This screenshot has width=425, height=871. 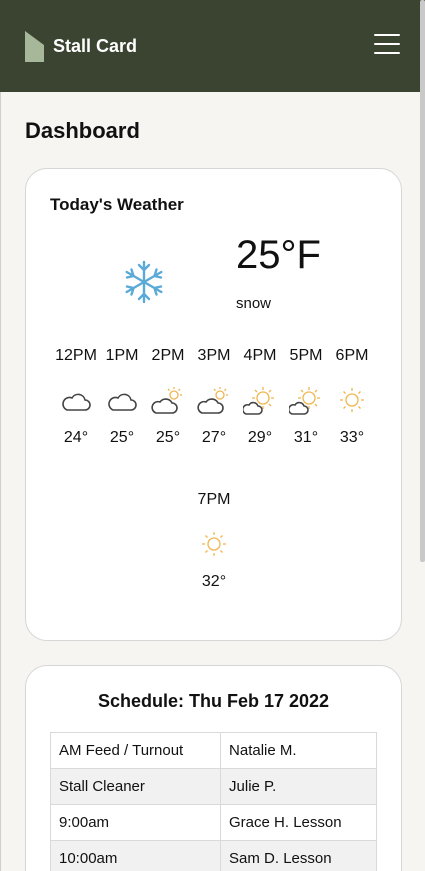 I want to click on hour-label: 3PM, so click(x=214, y=355).